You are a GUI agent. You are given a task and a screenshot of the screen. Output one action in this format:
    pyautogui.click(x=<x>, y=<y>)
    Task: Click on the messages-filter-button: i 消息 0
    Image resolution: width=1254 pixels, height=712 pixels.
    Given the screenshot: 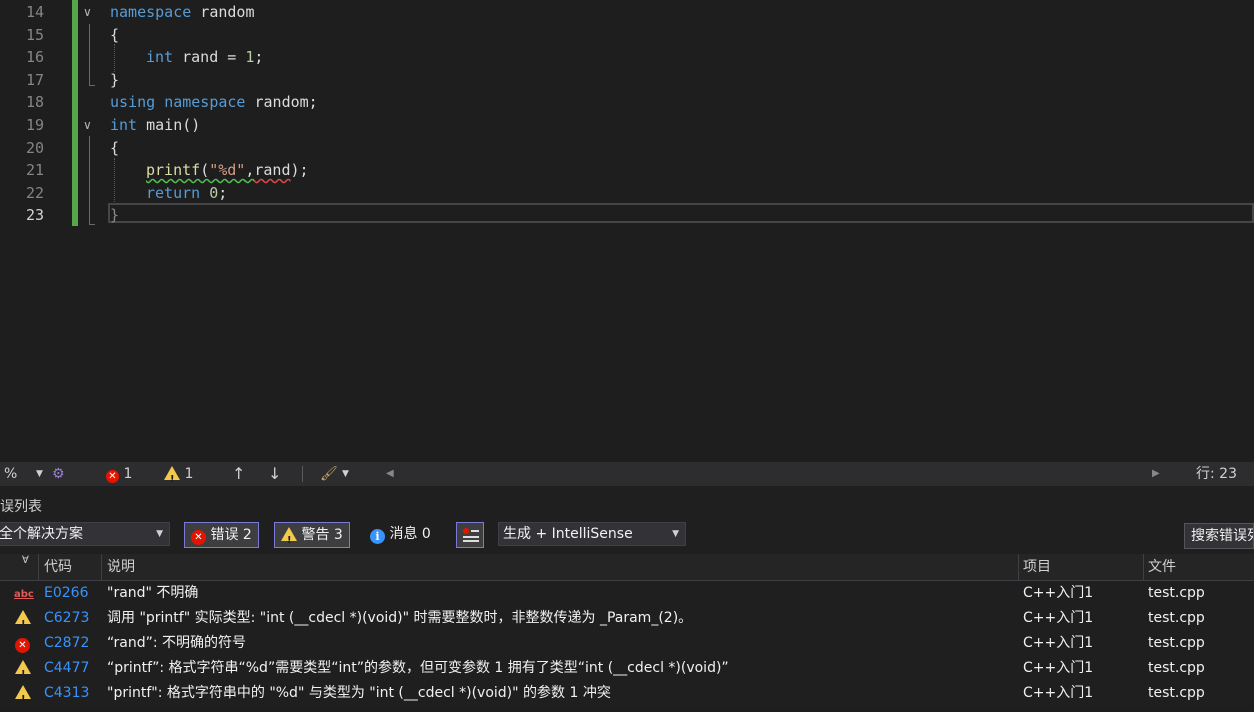 What is the action you would take?
    pyautogui.click(x=400, y=535)
    